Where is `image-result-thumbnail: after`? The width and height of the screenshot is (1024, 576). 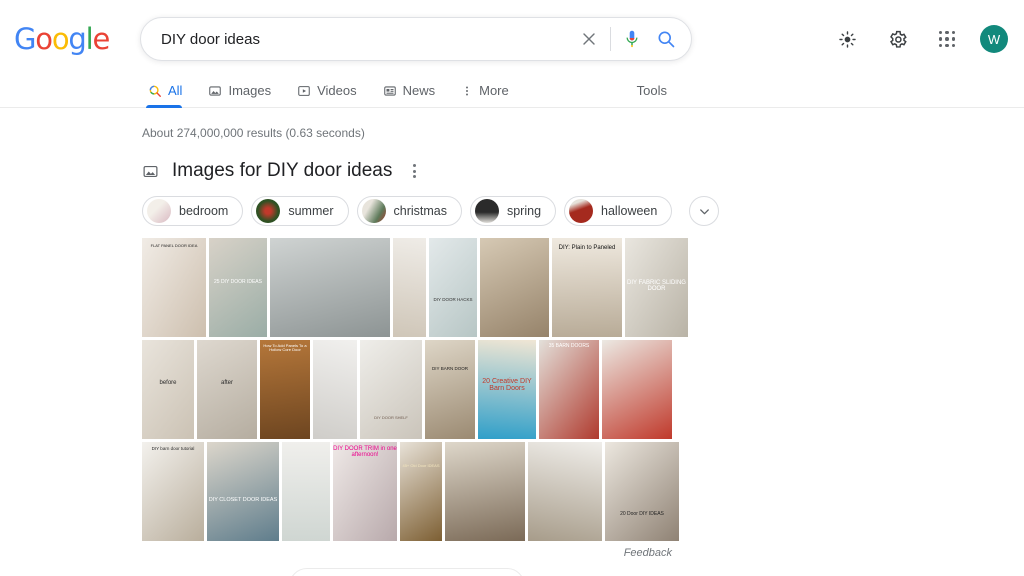 image-result-thumbnail: after is located at coordinates (227, 389).